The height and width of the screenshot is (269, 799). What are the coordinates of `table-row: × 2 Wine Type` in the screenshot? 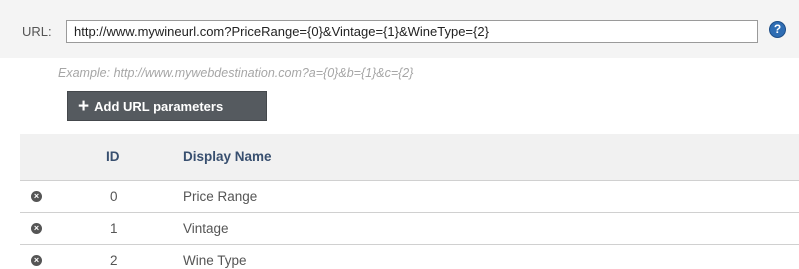 It's located at (409, 257).